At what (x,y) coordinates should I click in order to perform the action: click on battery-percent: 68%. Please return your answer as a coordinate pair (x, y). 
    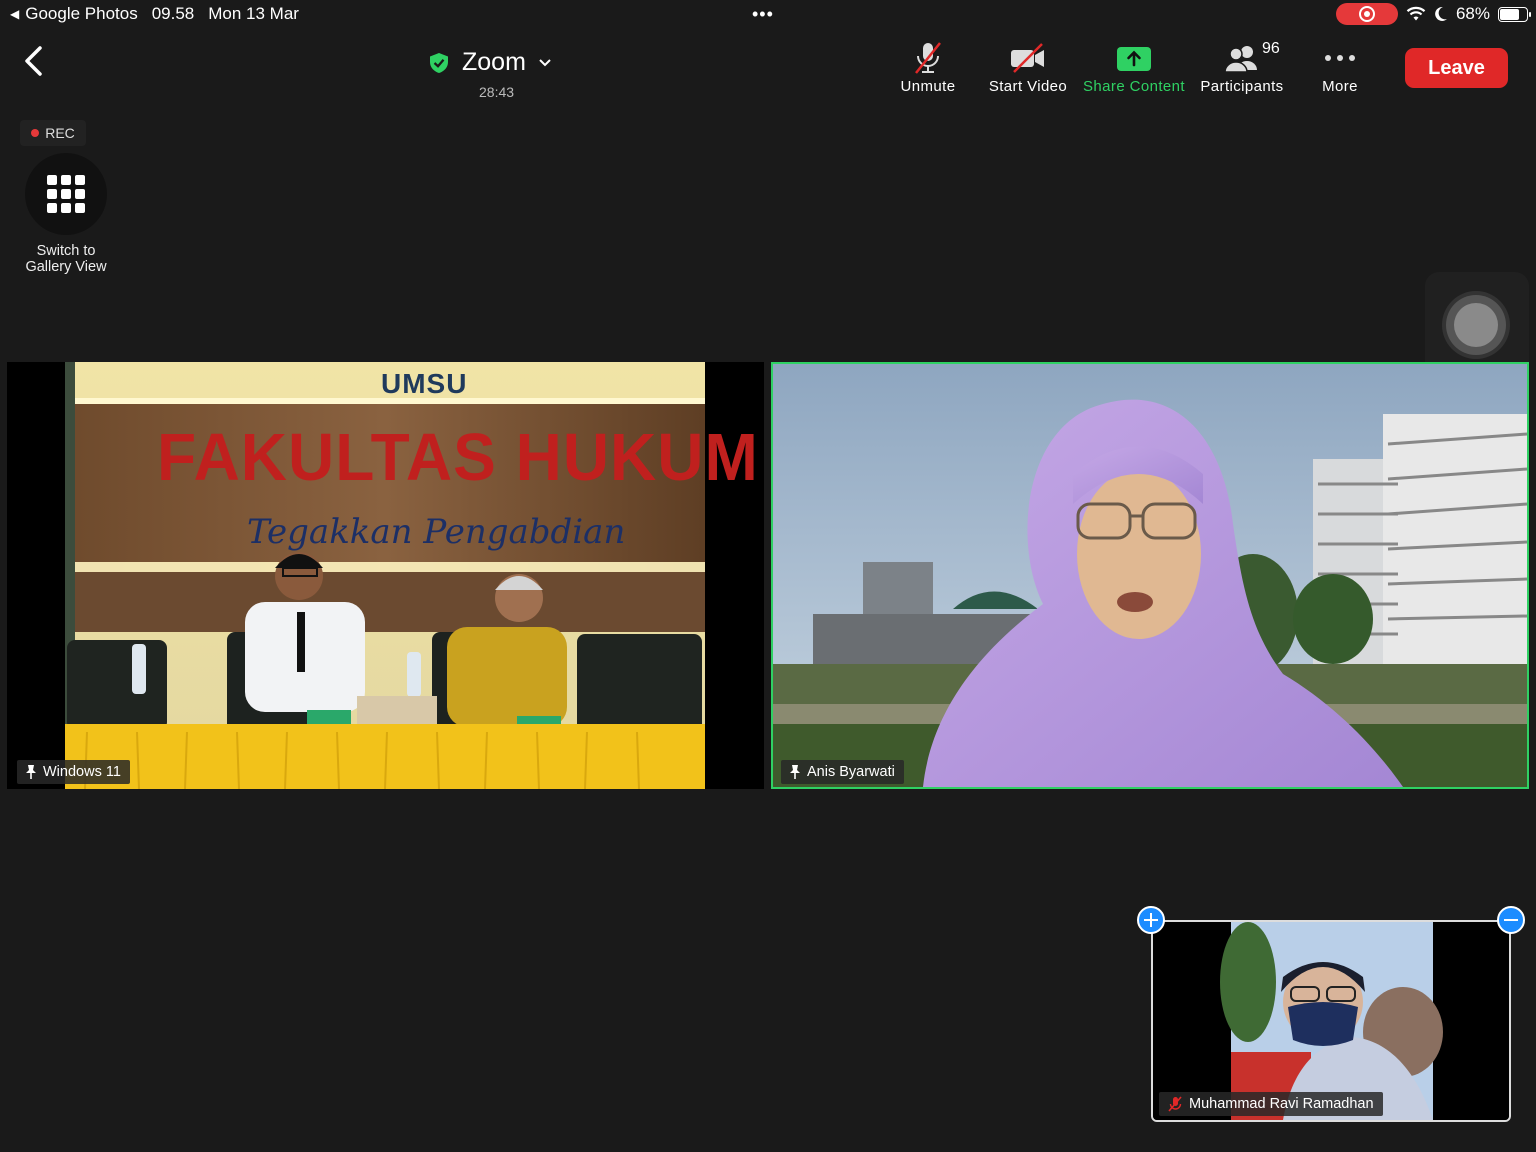
    Looking at the image, I should click on (1472, 13).